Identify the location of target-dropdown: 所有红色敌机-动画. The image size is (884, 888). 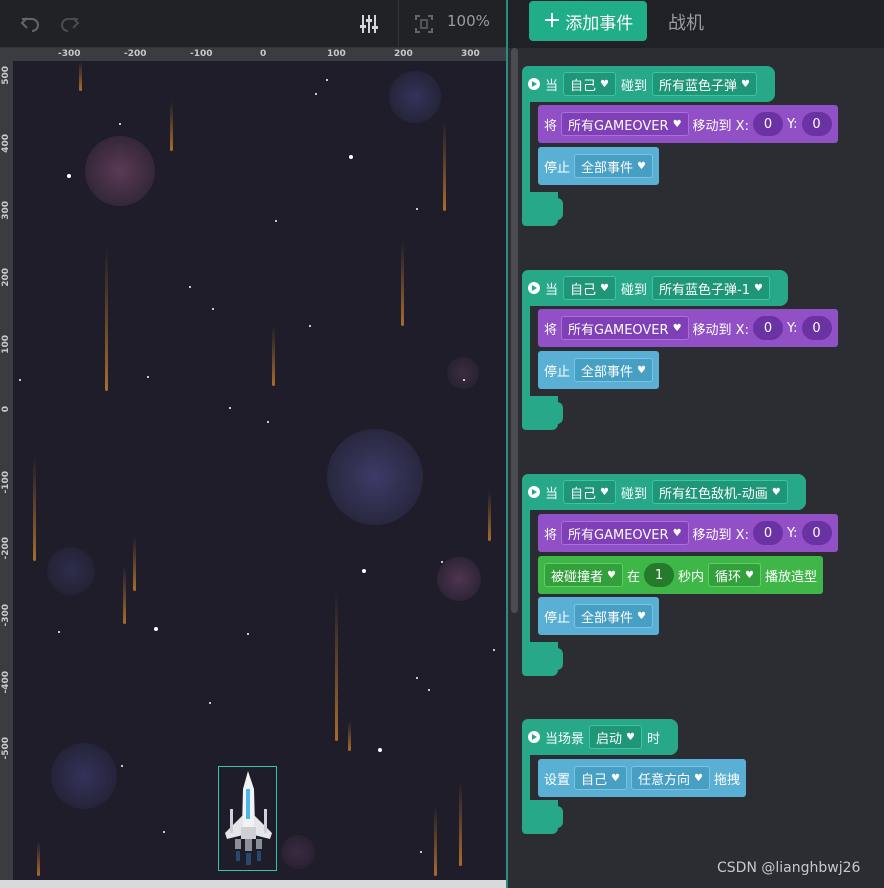
(720, 492).